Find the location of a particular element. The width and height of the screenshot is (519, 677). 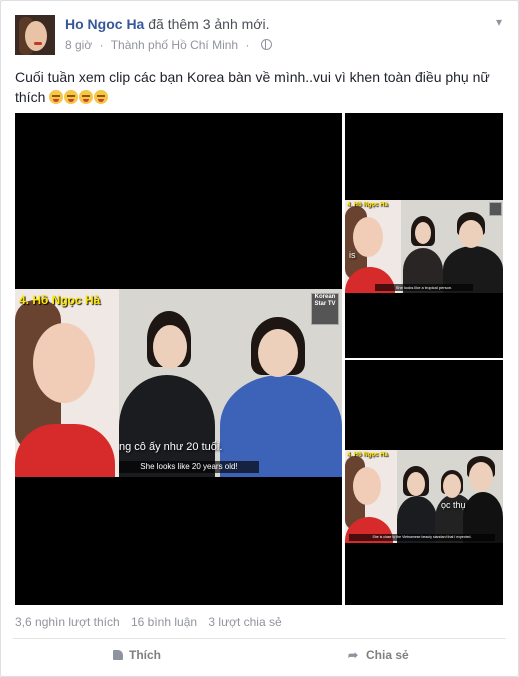

emoji-row is located at coordinates (79, 97).